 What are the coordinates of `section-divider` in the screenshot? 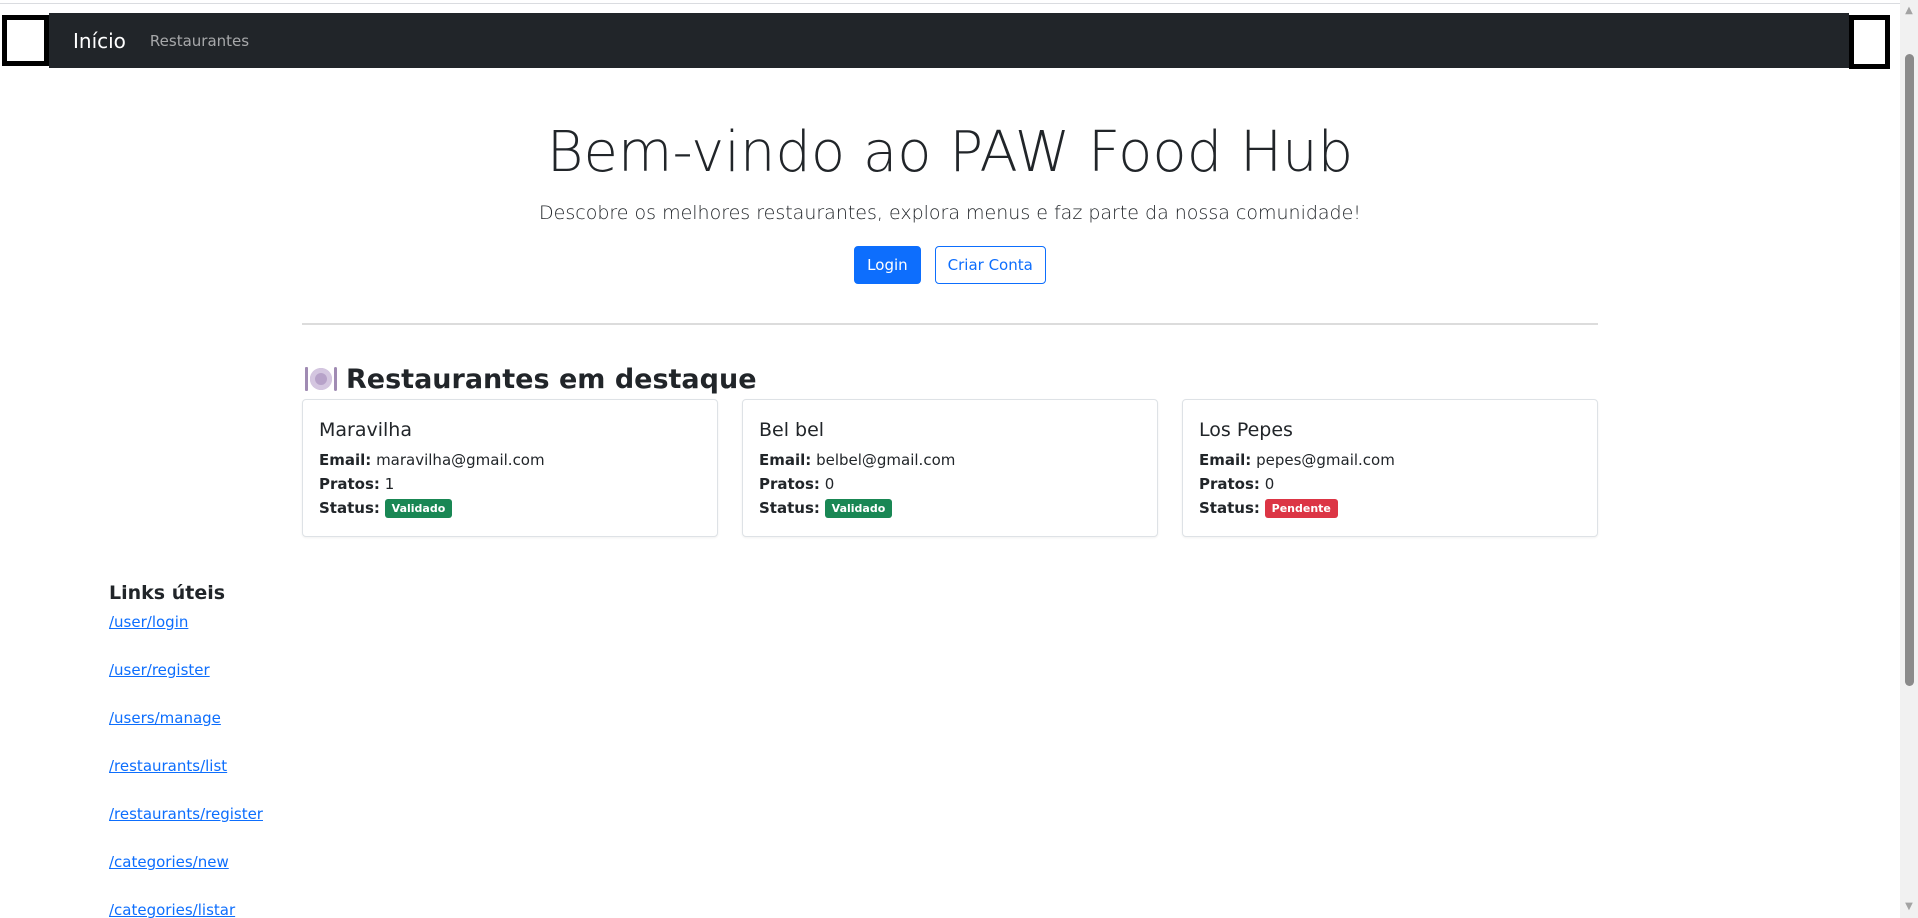 It's located at (950, 324).